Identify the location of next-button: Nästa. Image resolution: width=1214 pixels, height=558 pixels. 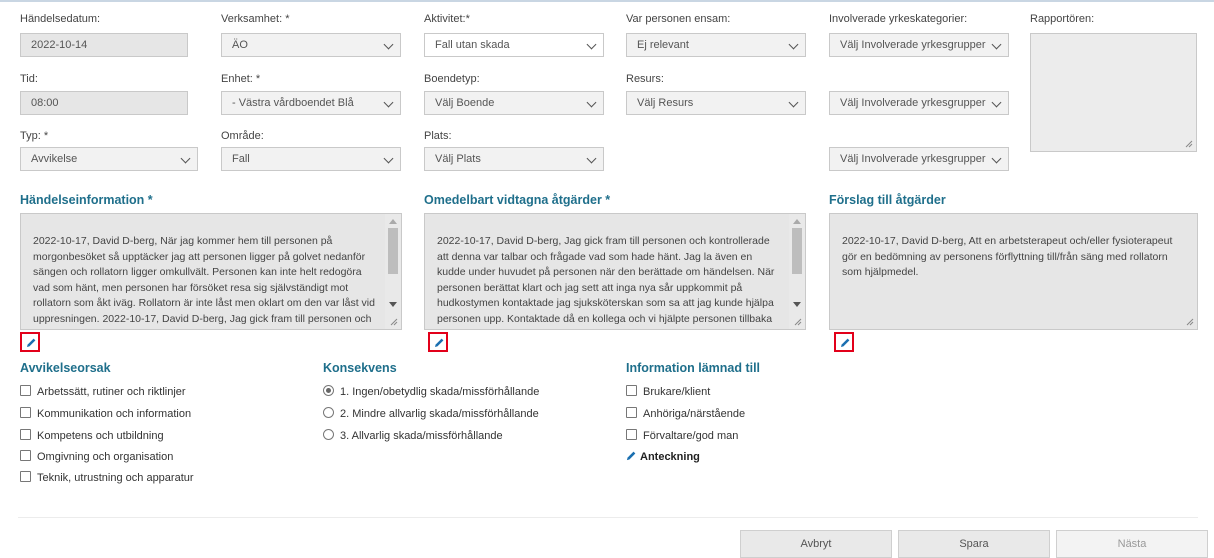
(1132, 544).